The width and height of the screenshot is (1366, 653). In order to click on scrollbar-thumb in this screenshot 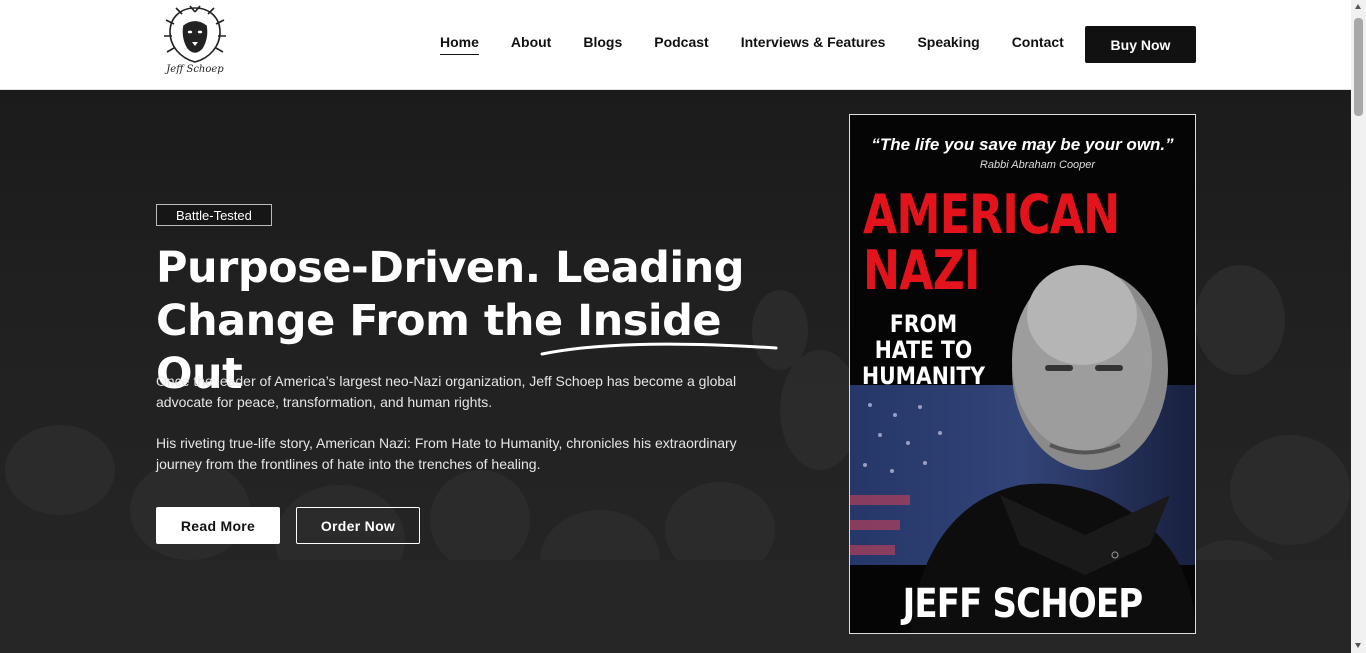, I will do `click(1358, 67)`.